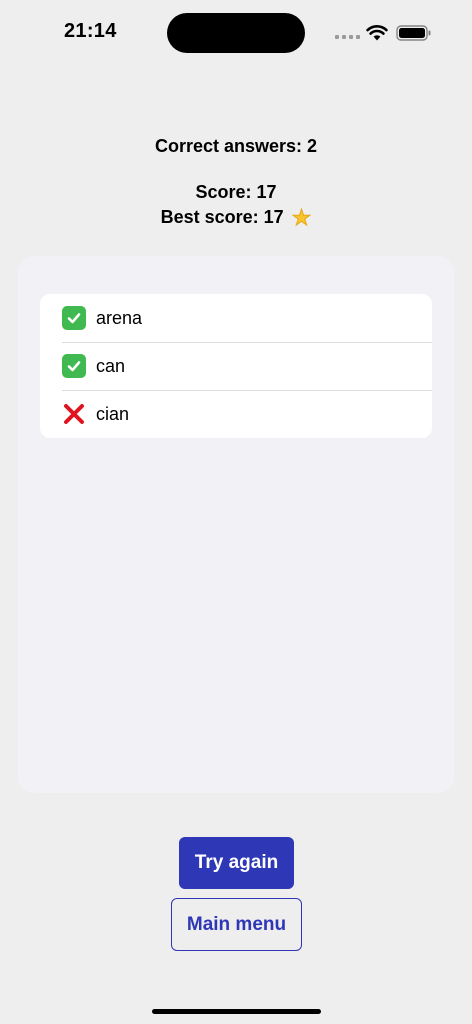 The image size is (472, 1024). I want to click on list-item: cian, so click(236, 414).